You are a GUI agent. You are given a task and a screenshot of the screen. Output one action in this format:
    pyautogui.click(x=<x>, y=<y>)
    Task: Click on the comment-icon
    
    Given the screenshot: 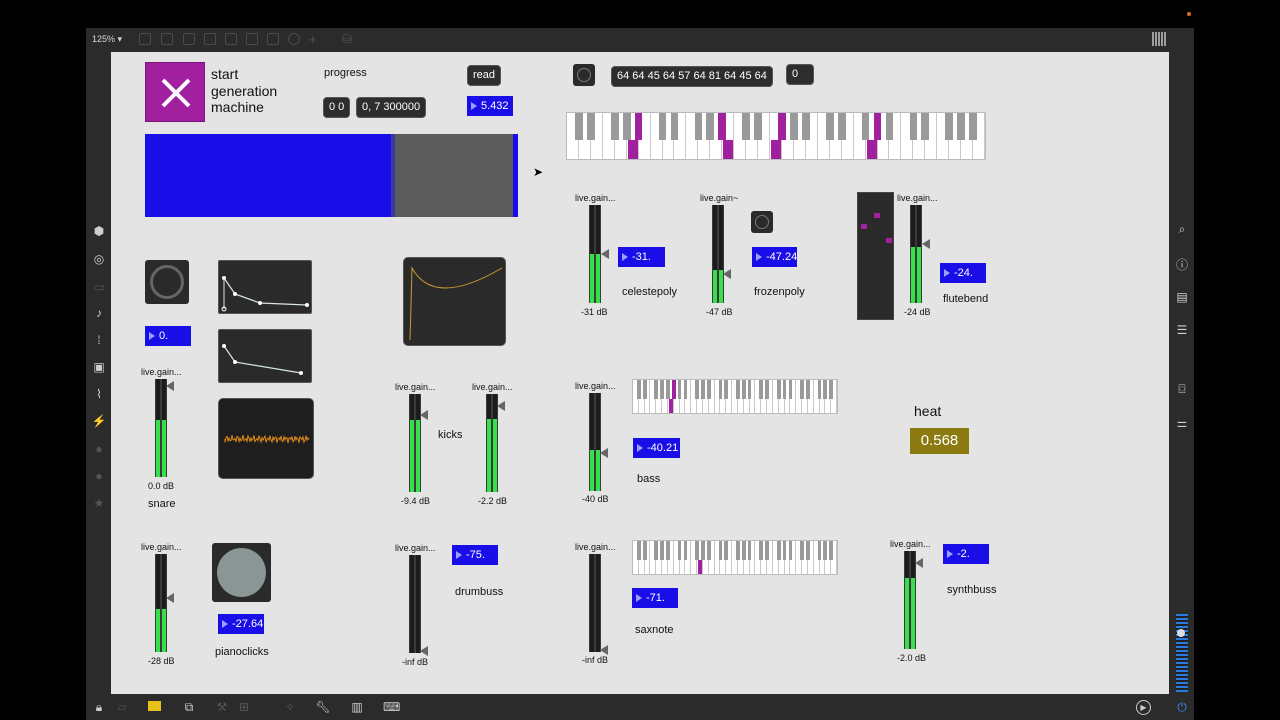 What is the action you would take?
    pyautogui.click(x=154, y=706)
    